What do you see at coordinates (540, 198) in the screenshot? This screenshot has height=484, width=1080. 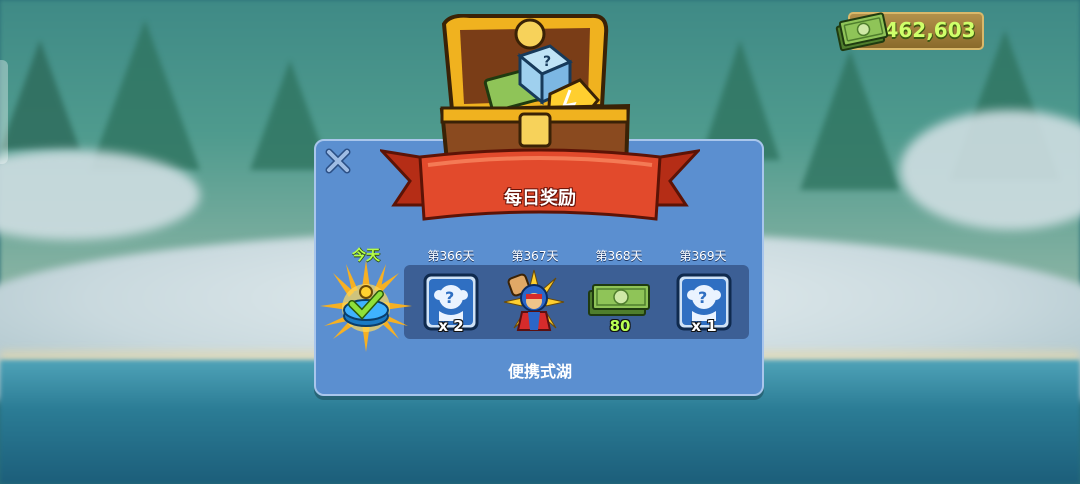 I see `dialog-title: 每日奖励` at bounding box center [540, 198].